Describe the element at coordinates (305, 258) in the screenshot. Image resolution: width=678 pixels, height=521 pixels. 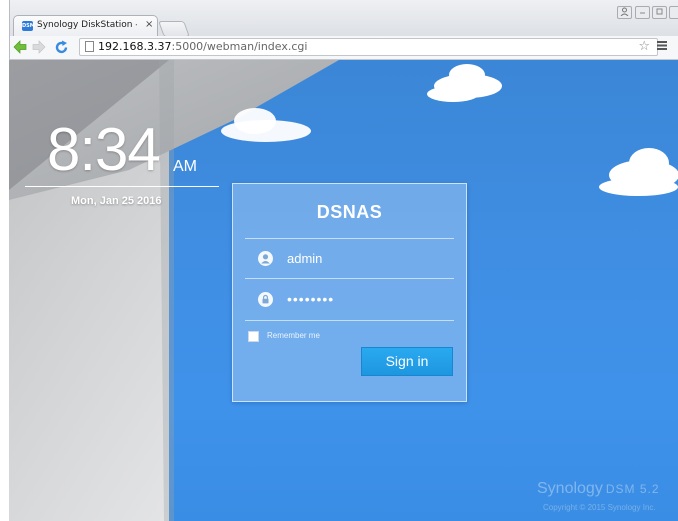
I see `username-value: admin` at that location.